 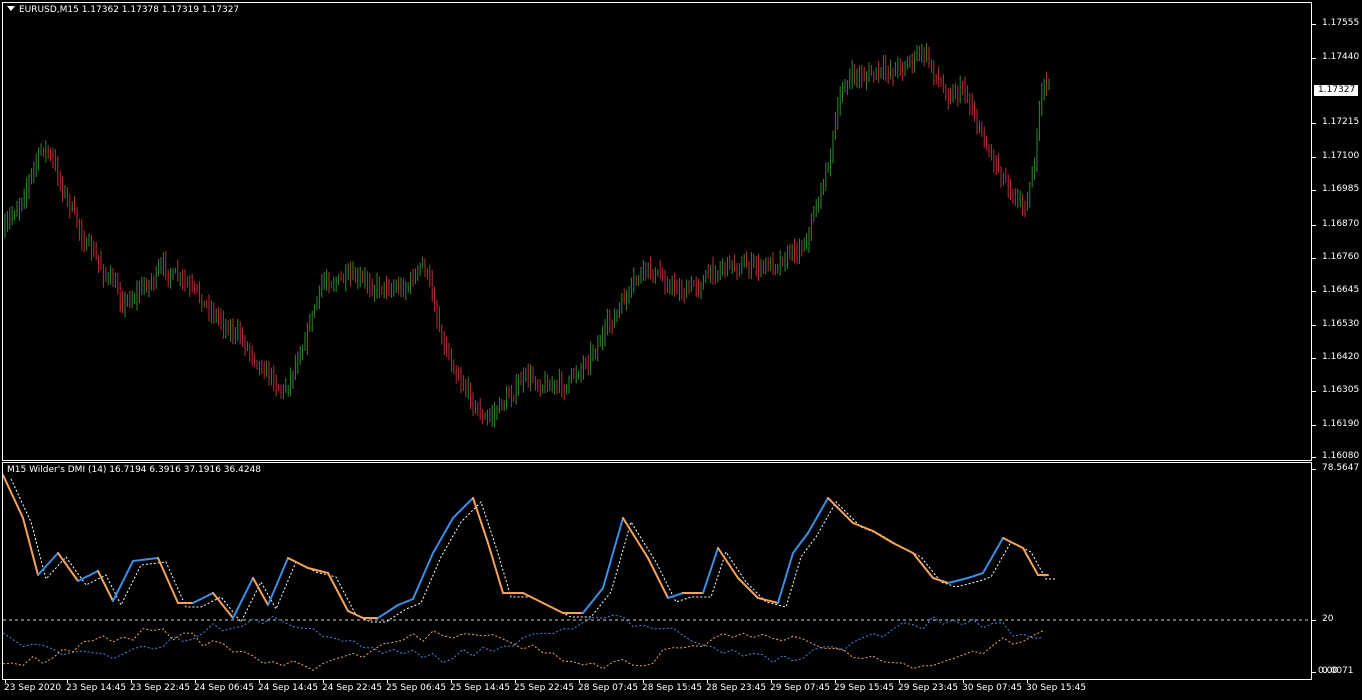 What do you see at coordinates (288, 688) in the screenshot?
I see `time-label: 24 Sep 14:45` at bounding box center [288, 688].